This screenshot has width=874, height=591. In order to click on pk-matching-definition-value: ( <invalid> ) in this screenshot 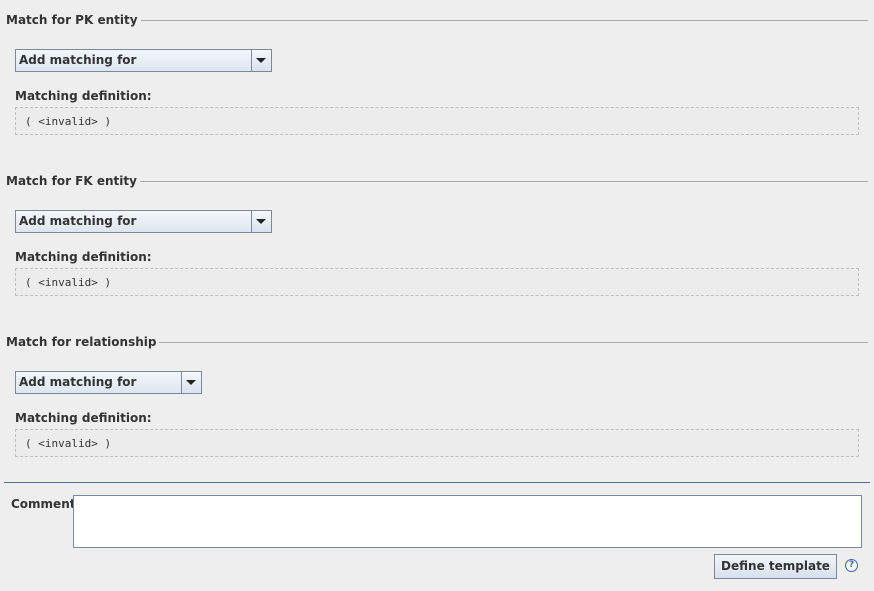, I will do `click(68, 121)`.